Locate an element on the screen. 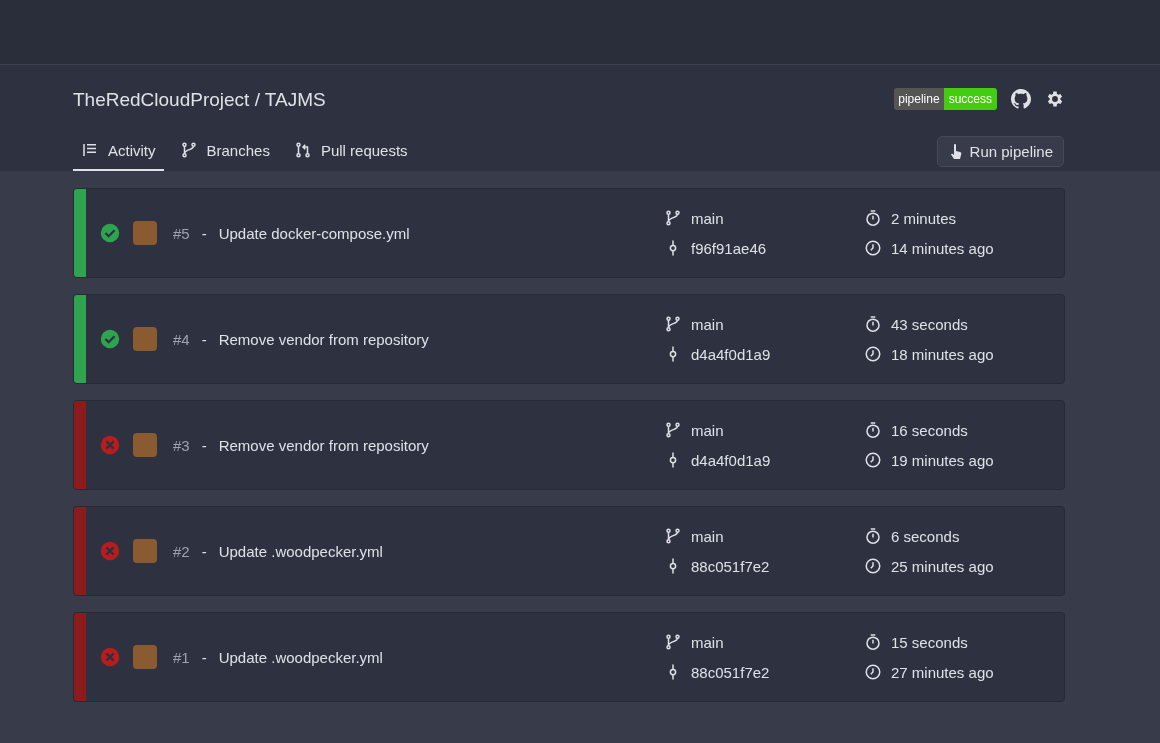  pipeline-number: #4 is located at coordinates (181, 339).